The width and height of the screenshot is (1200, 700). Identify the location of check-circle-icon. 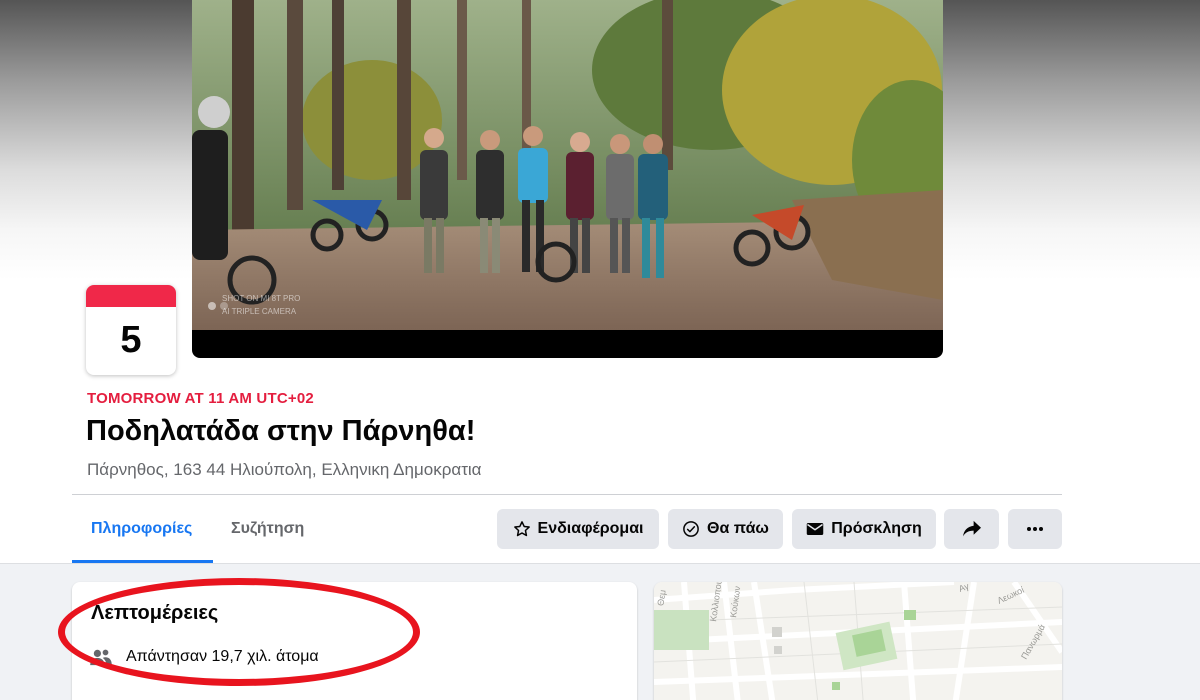
(691, 529).